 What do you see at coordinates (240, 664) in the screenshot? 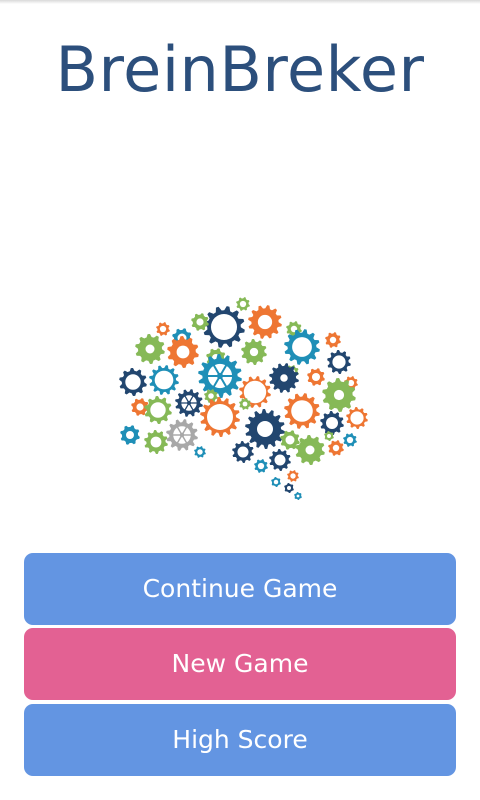
I see `new-game-button: New Game` at bounding box center [240, 664].